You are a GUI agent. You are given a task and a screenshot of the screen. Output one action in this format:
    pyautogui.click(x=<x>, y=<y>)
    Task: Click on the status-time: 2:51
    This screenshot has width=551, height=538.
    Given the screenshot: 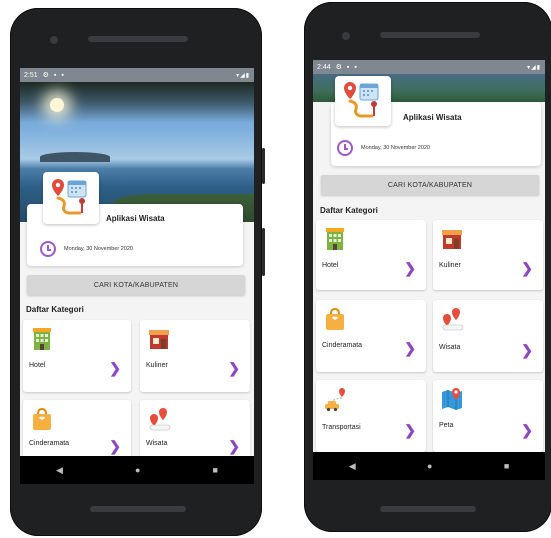 What is the action you would take?
    pyautogui.click(x=31, y=75)
    